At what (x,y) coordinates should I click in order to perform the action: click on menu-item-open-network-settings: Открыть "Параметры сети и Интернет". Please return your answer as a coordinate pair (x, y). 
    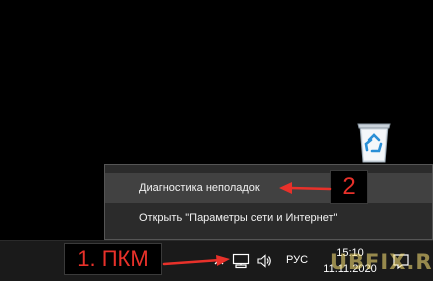
    Looking at the image, I should click on (268, 218).